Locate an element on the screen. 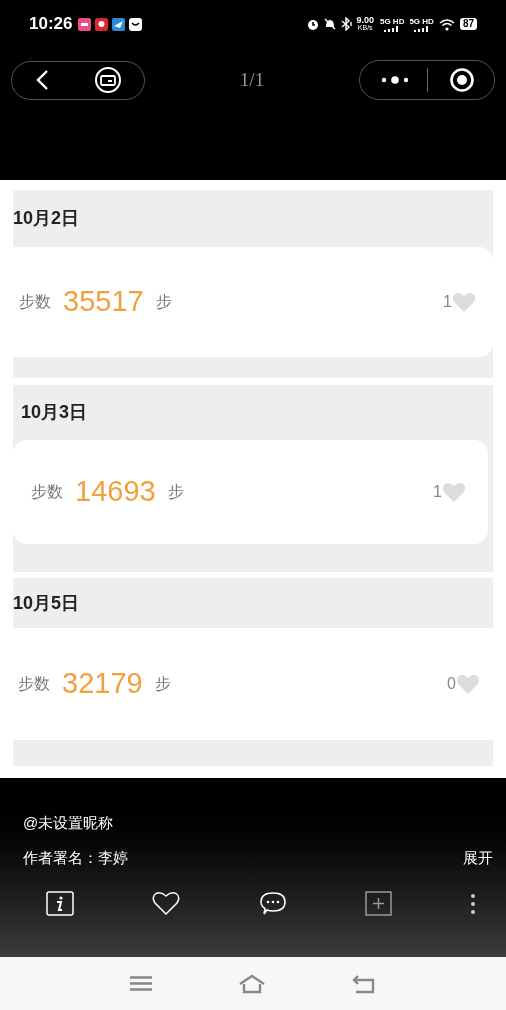 Image resolution: width=506 pixels, height=1010 pixels. wifi-icon is located at coordinates (446, 24).